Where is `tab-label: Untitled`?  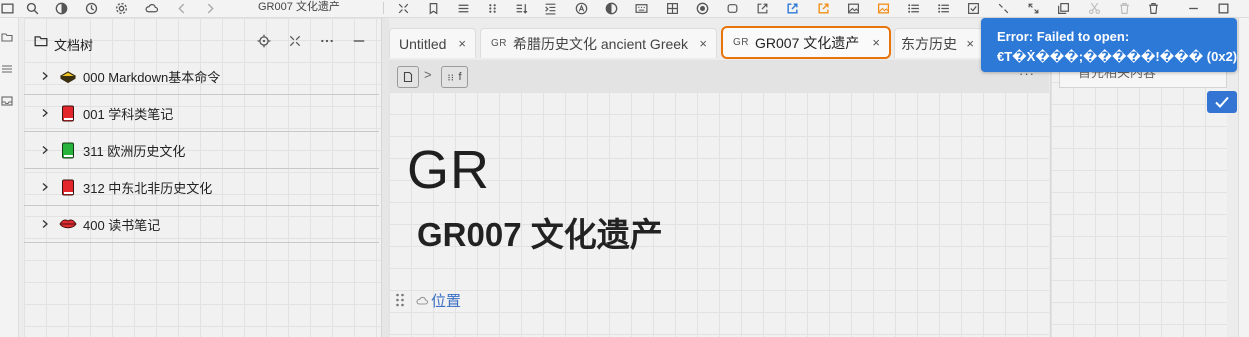 tab-label: Untitled is located at coordinates (423, 43).